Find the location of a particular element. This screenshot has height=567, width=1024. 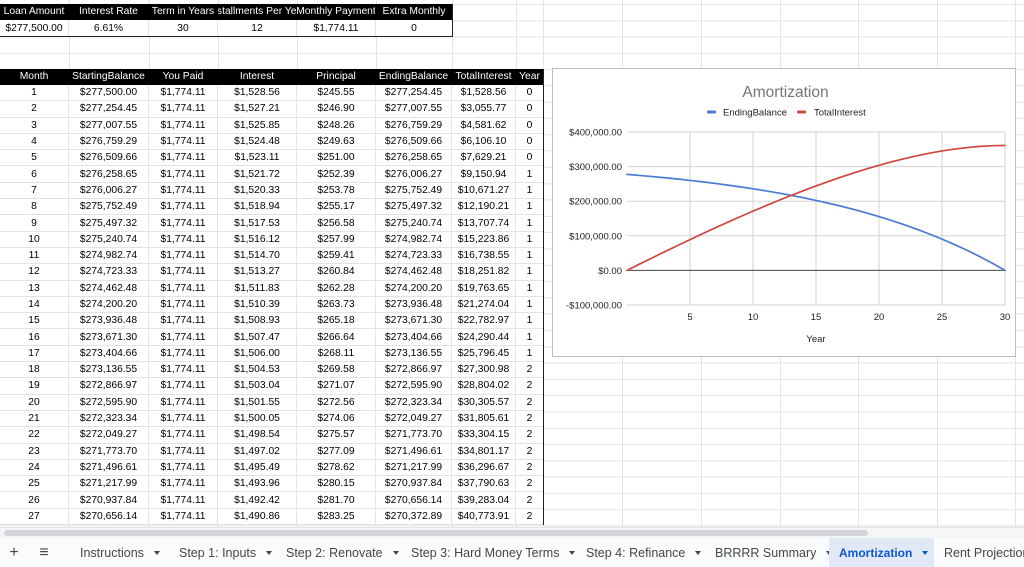

cell-month: 17 is located at coordinates (34, 354).